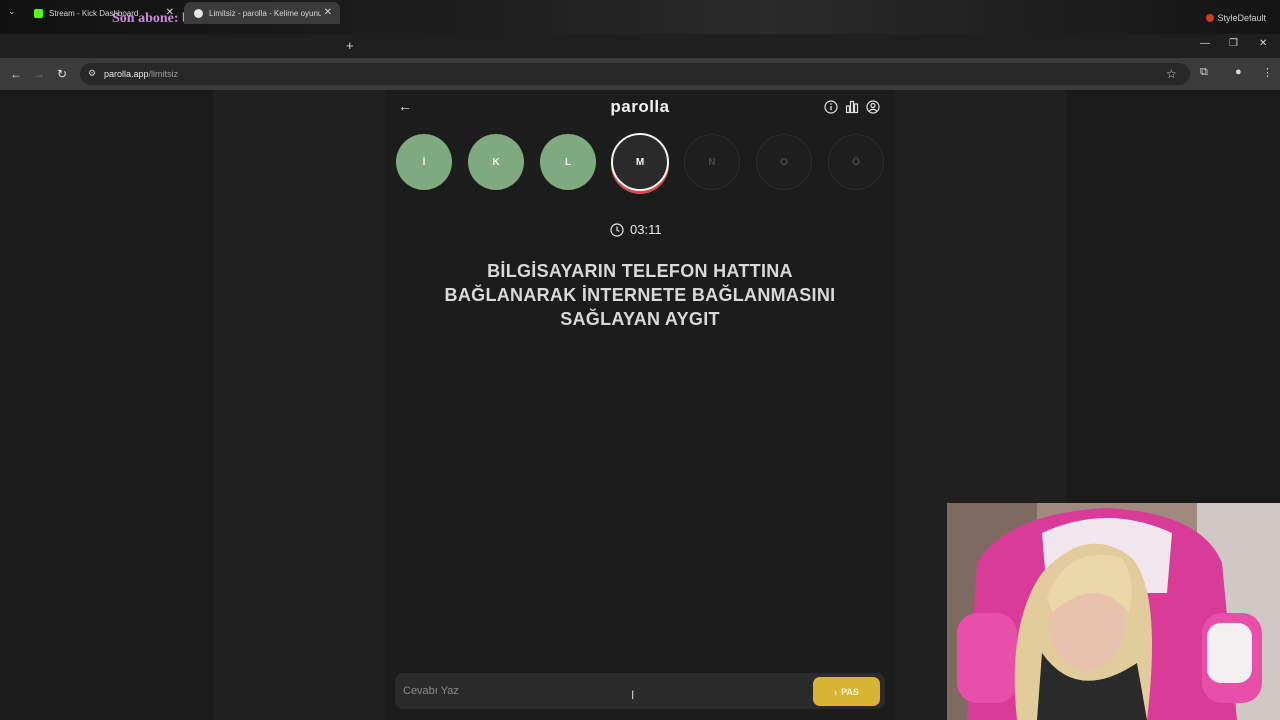 The height and width of the screenshot is (720, 1280). What do you see at coordinates (568, 162) in the screenshot?
I see `letter-circle-done: L` at bounding box center [568, 162].